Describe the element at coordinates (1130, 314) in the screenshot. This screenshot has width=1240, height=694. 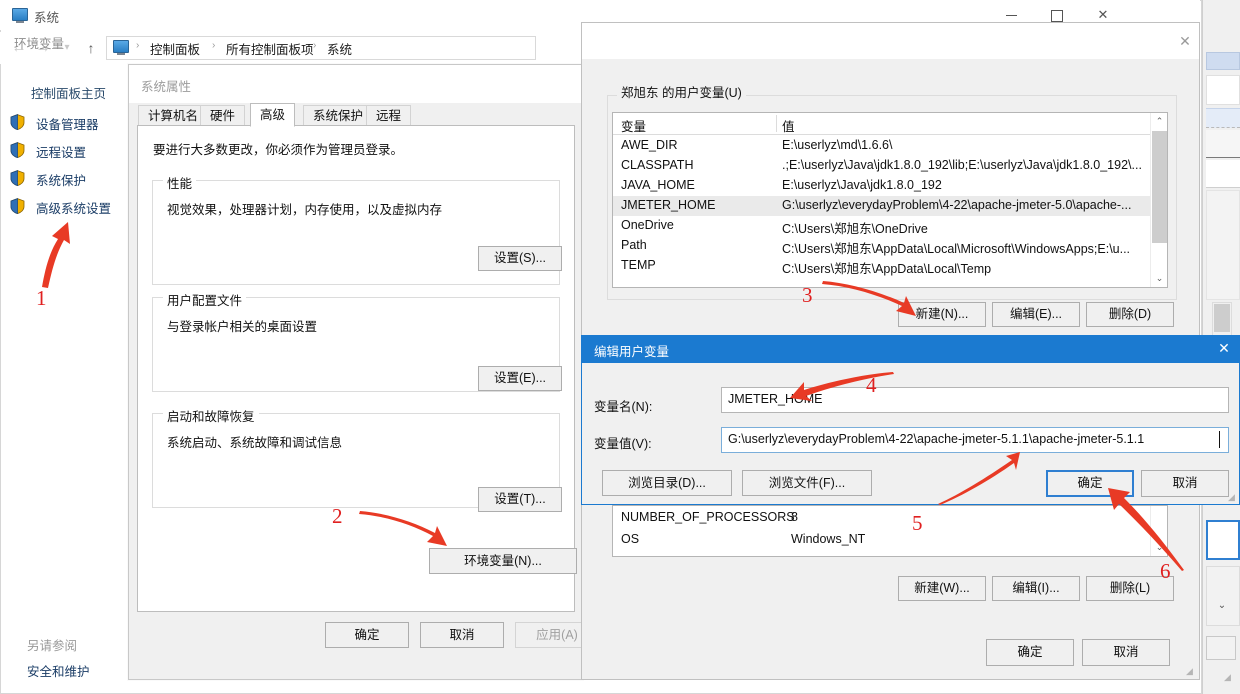
I see `user-variable-delete-button: 删除(D)` at that location.